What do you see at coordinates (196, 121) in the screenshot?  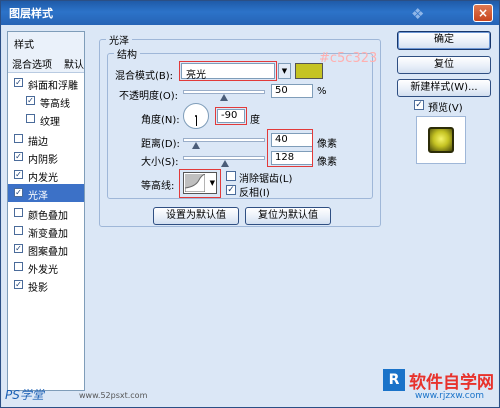 I see `angle-dial-needle` at bounding box center [196, 121].